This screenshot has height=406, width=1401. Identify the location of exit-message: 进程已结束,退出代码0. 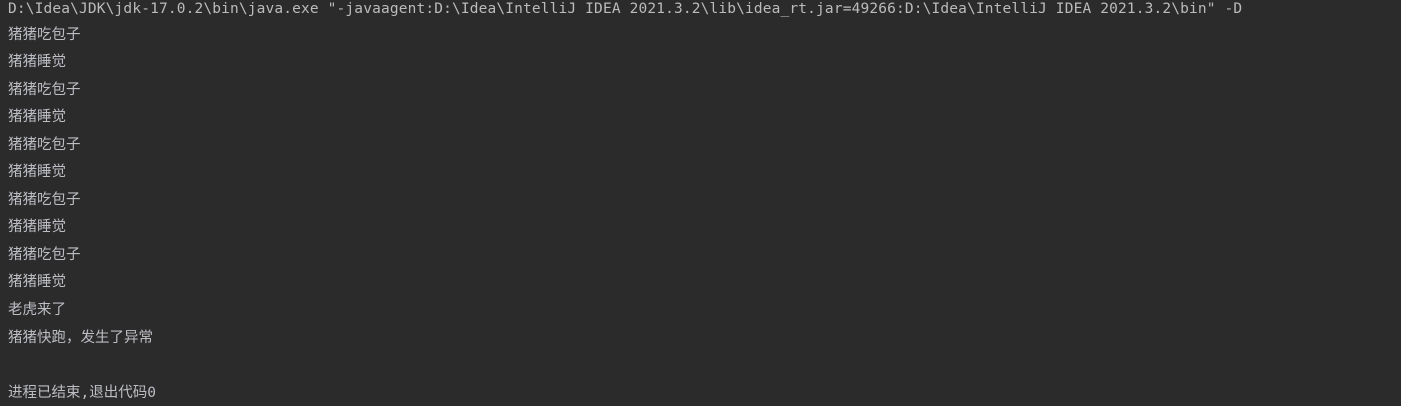
(82, 393).